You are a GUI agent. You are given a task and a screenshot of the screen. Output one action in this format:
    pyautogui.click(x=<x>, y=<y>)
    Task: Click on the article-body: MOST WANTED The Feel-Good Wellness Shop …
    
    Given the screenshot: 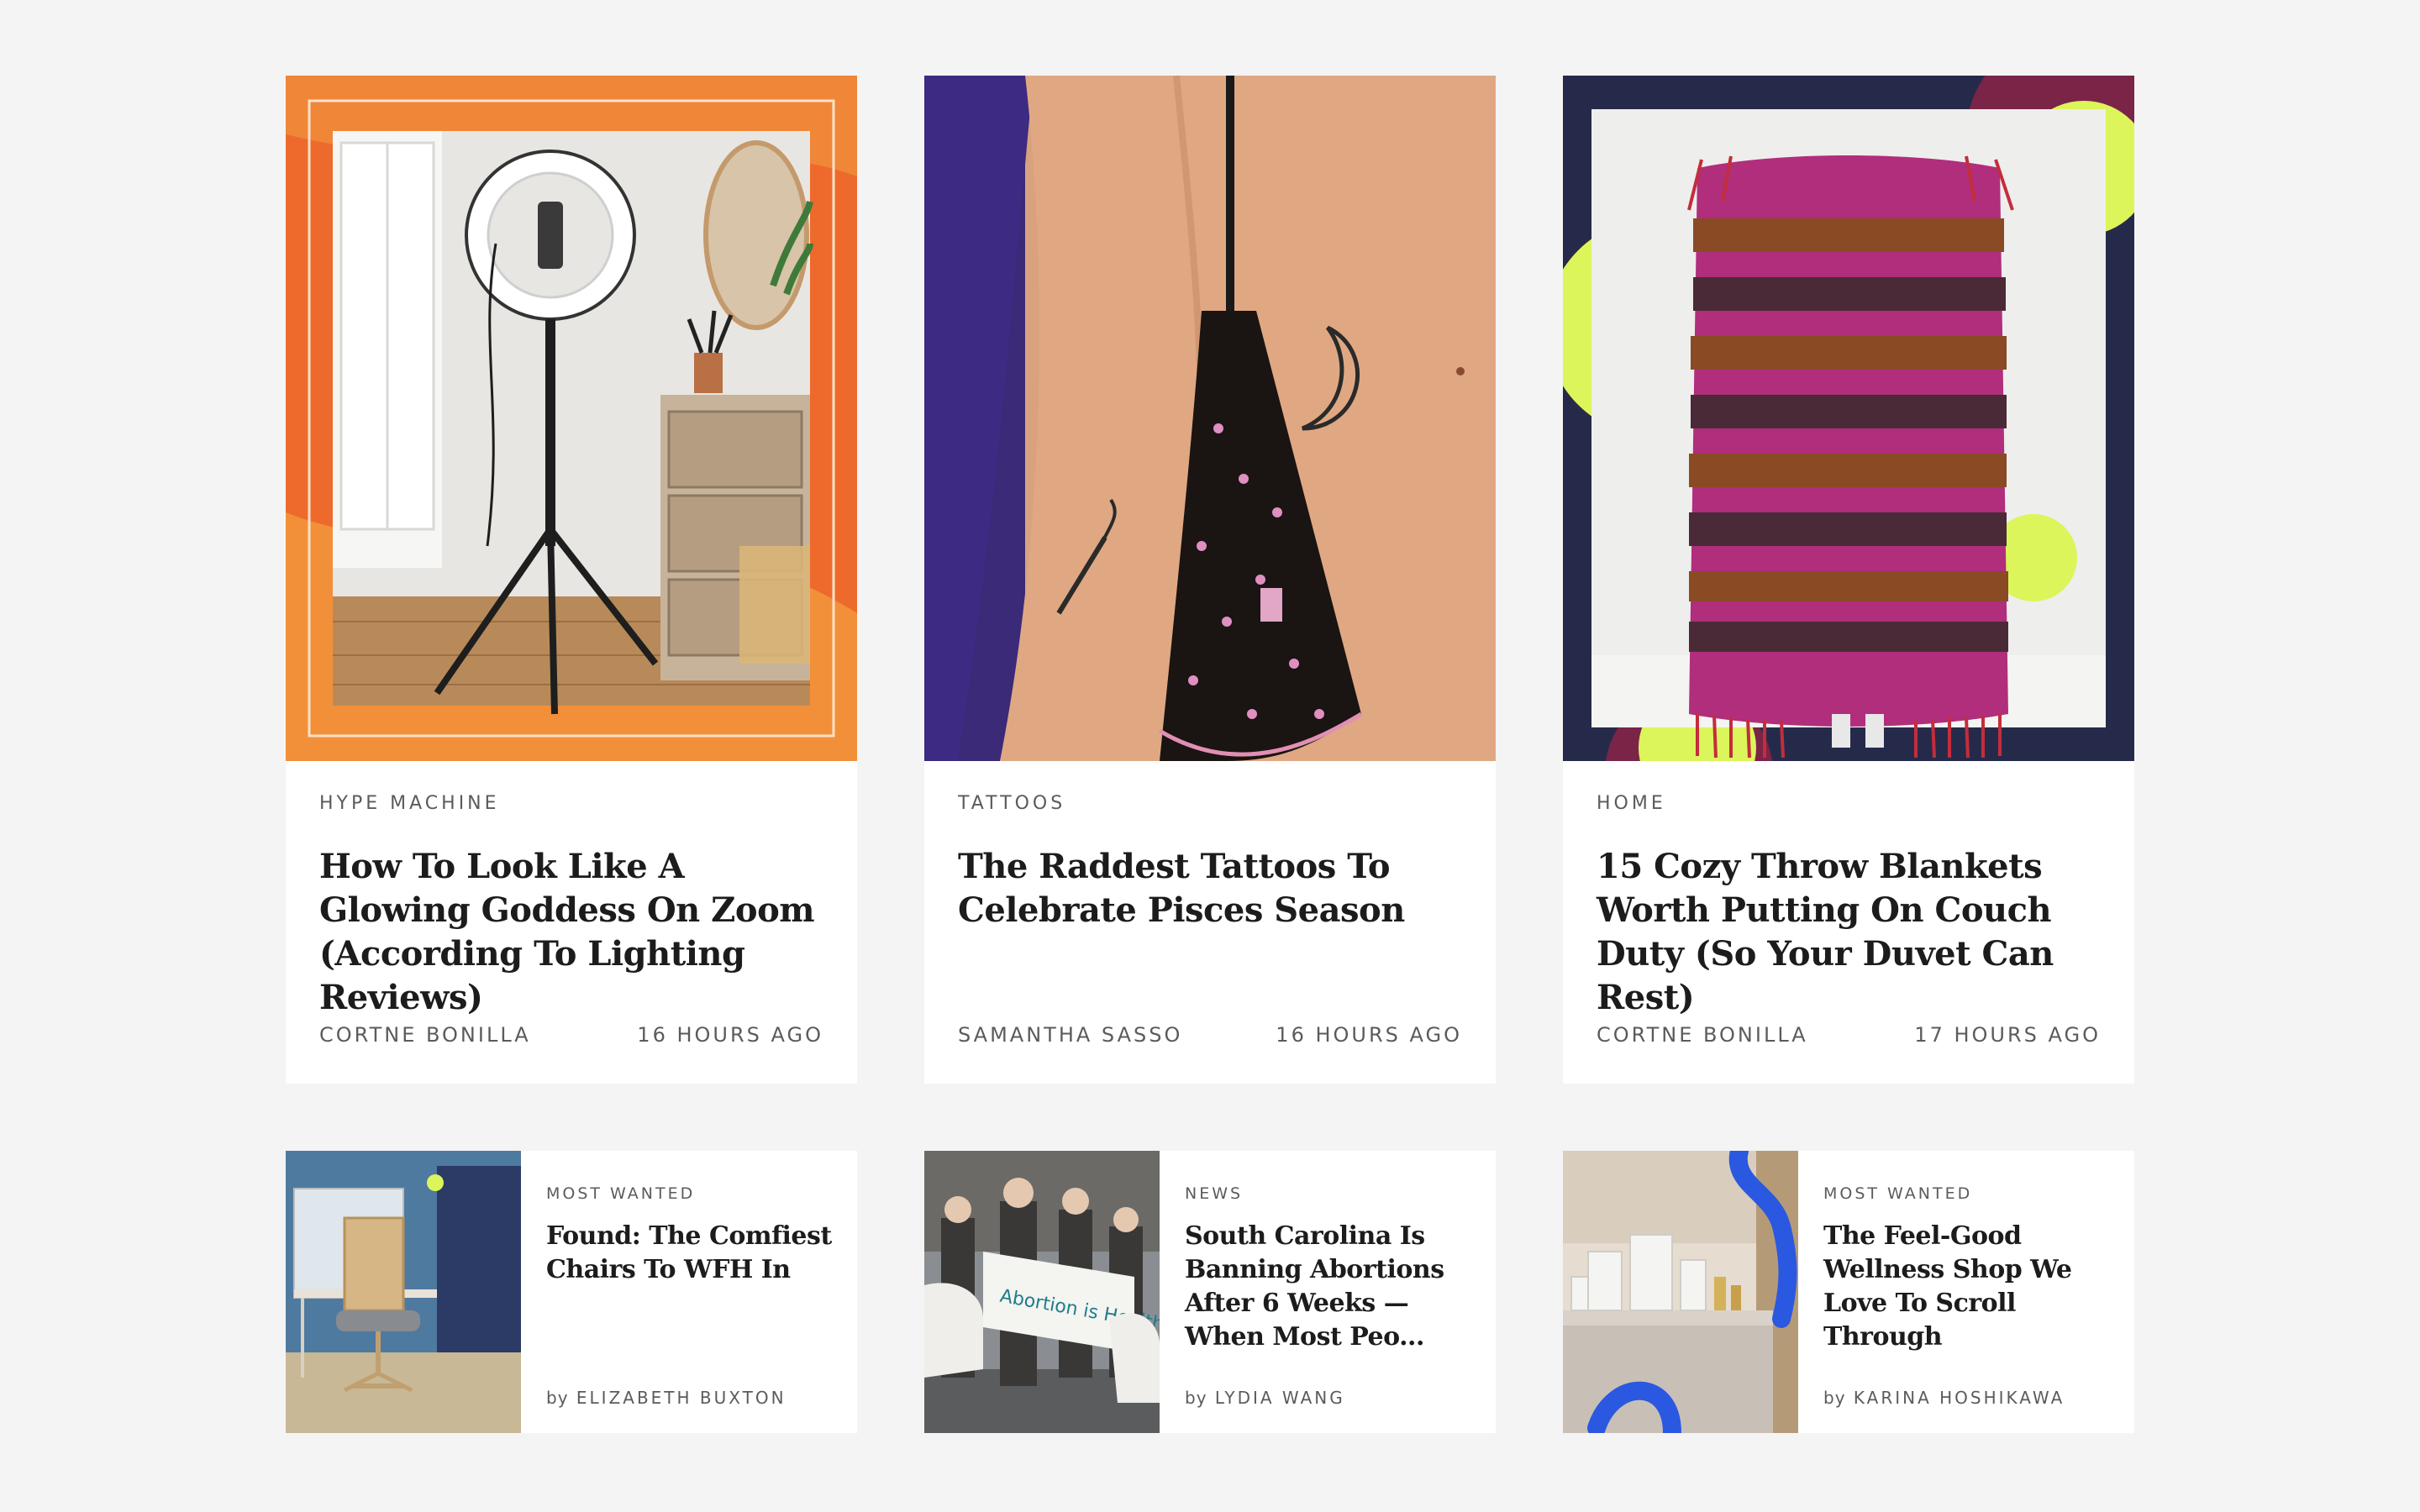 What is the action you would take?
    pyautogui.click(x=1966, y=1292)
    